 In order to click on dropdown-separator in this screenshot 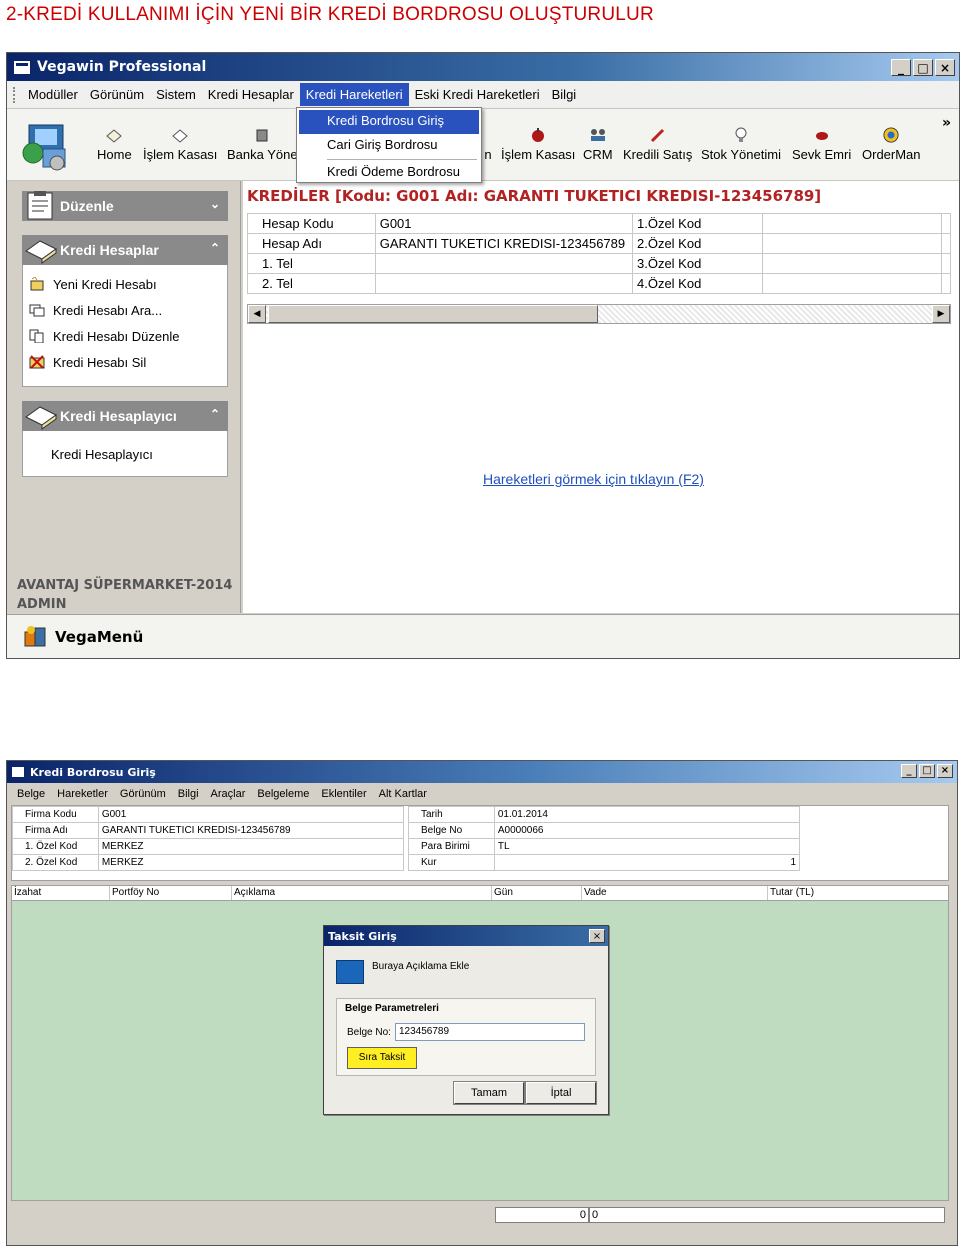, I will do `click(402, 159)`.